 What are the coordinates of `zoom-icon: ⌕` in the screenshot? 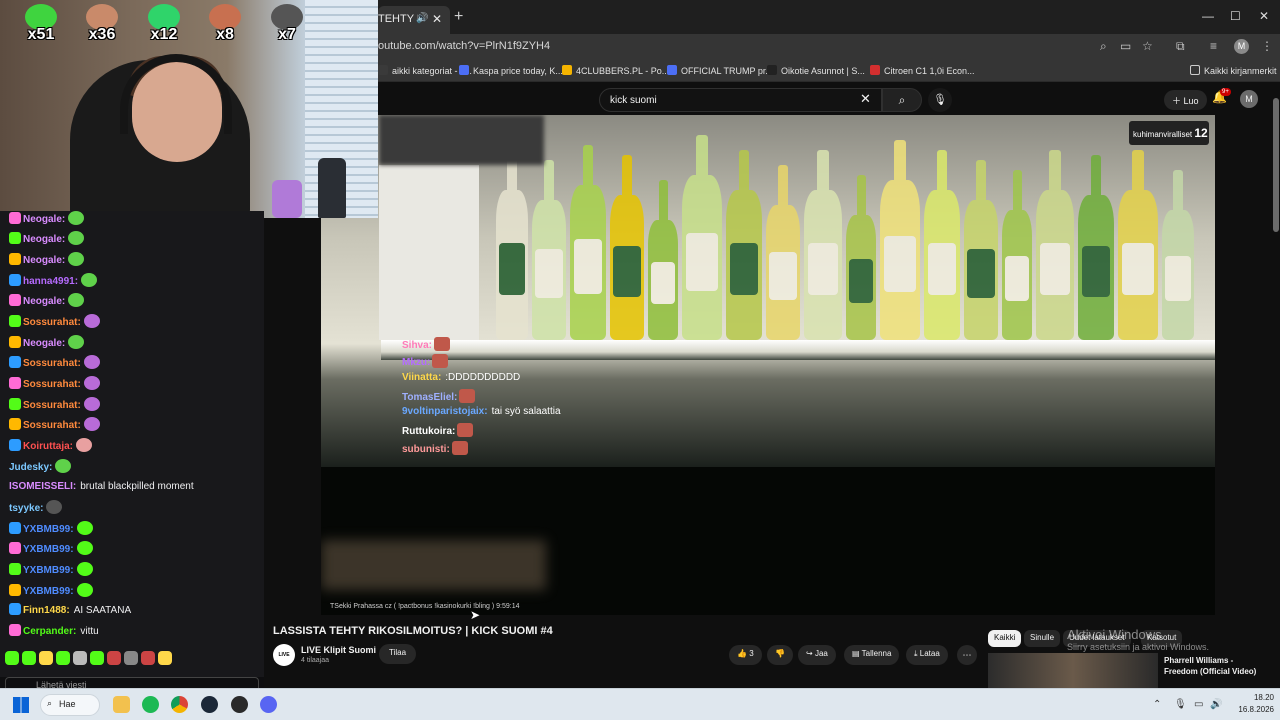 It's located at (1103, 46).